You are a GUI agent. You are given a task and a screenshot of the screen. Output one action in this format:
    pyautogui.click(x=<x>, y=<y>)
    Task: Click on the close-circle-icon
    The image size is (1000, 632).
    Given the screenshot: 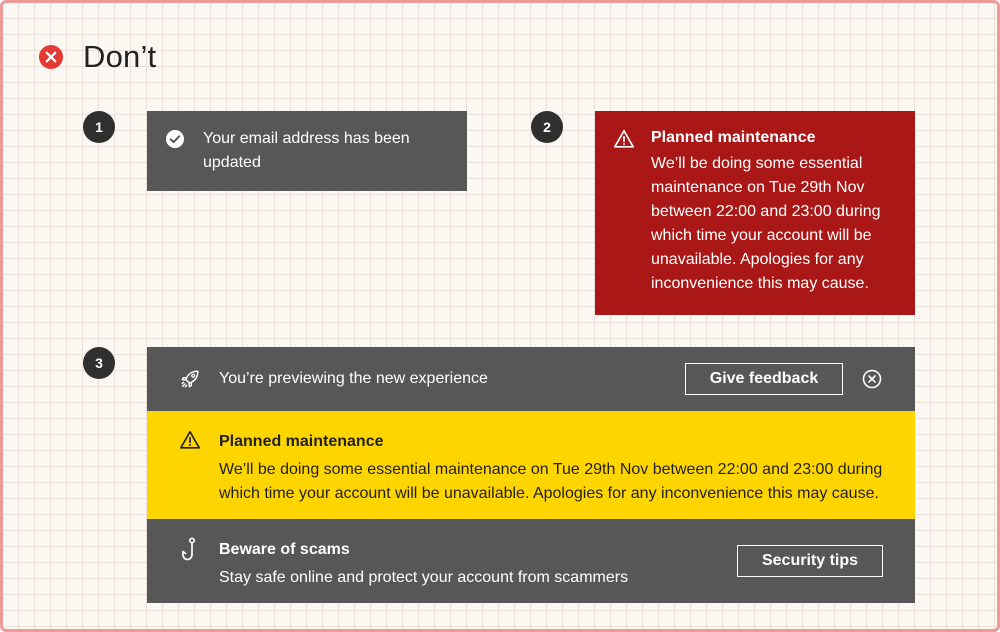 What is the action you would take?
    pyautogui.click(x=51, y=57)
    